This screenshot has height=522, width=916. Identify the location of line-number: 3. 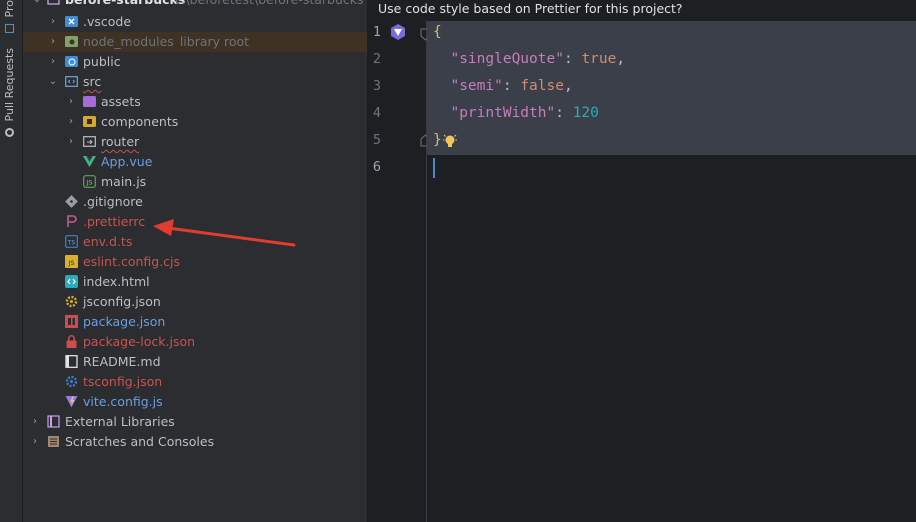
(376, 86).